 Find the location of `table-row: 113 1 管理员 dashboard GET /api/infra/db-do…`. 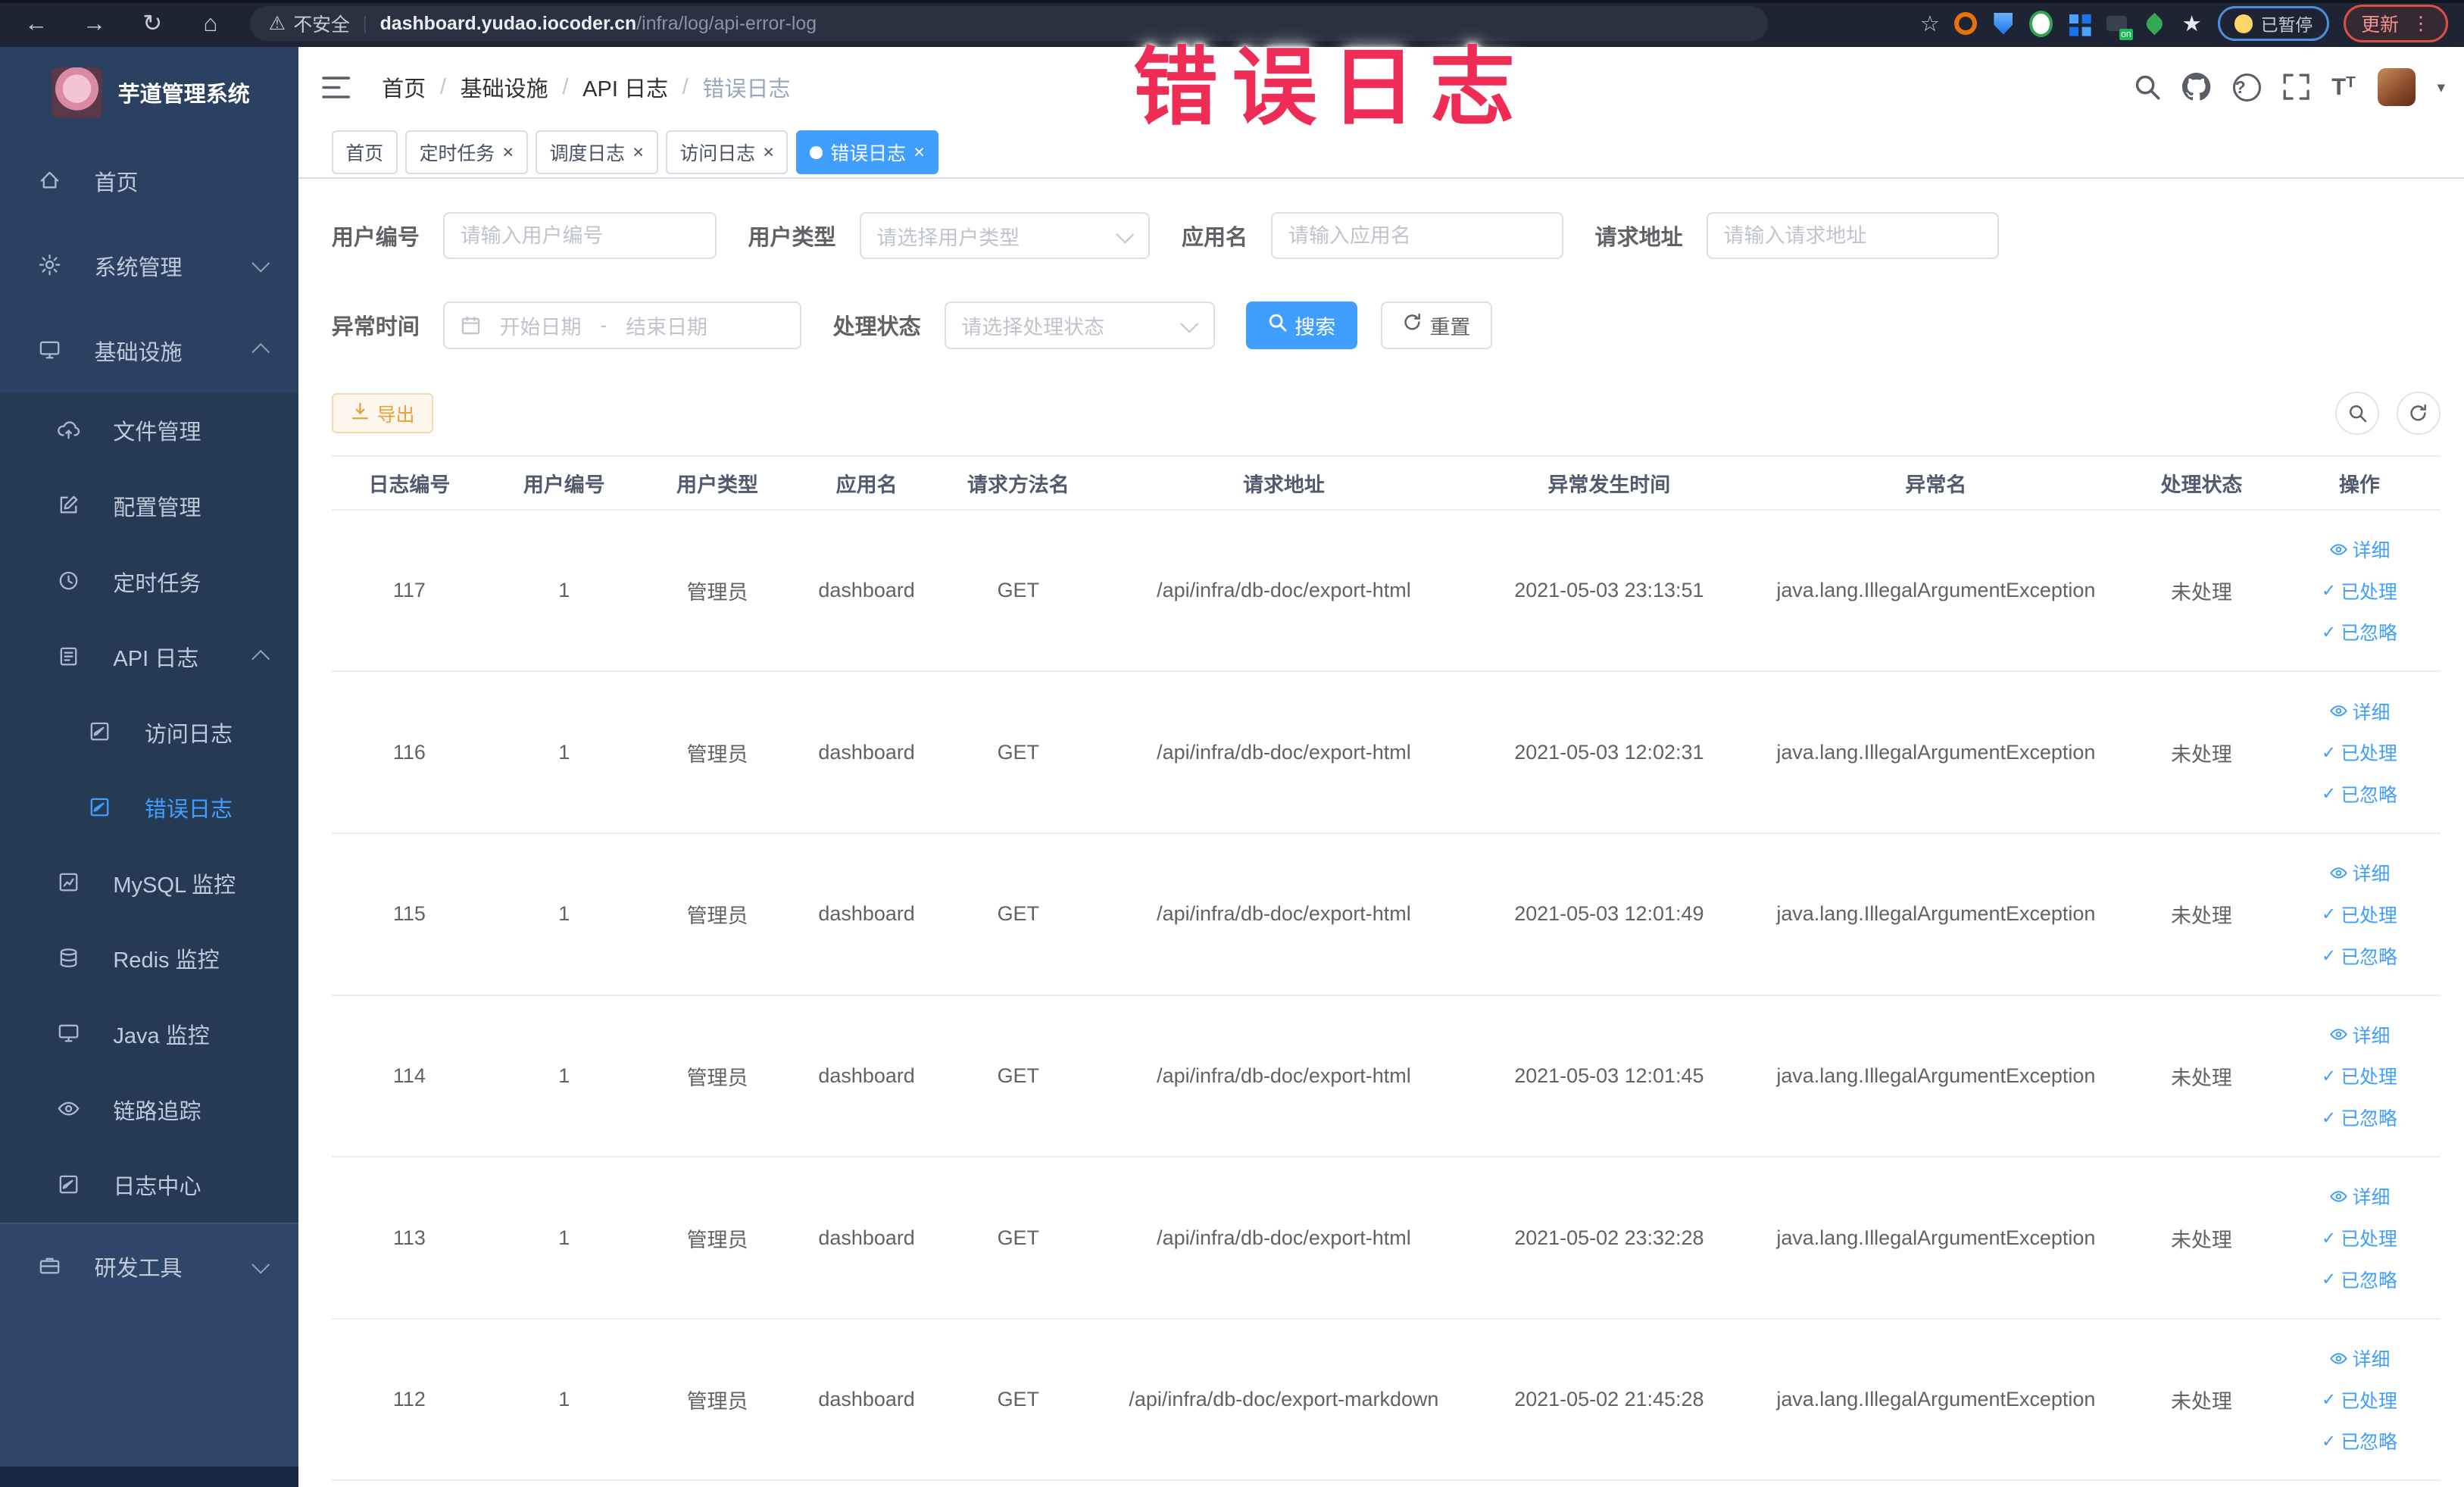

table-row: 113 1 管理员 dashboard GET /api/infra/db-do… is located at coordinates (1386, 1238).